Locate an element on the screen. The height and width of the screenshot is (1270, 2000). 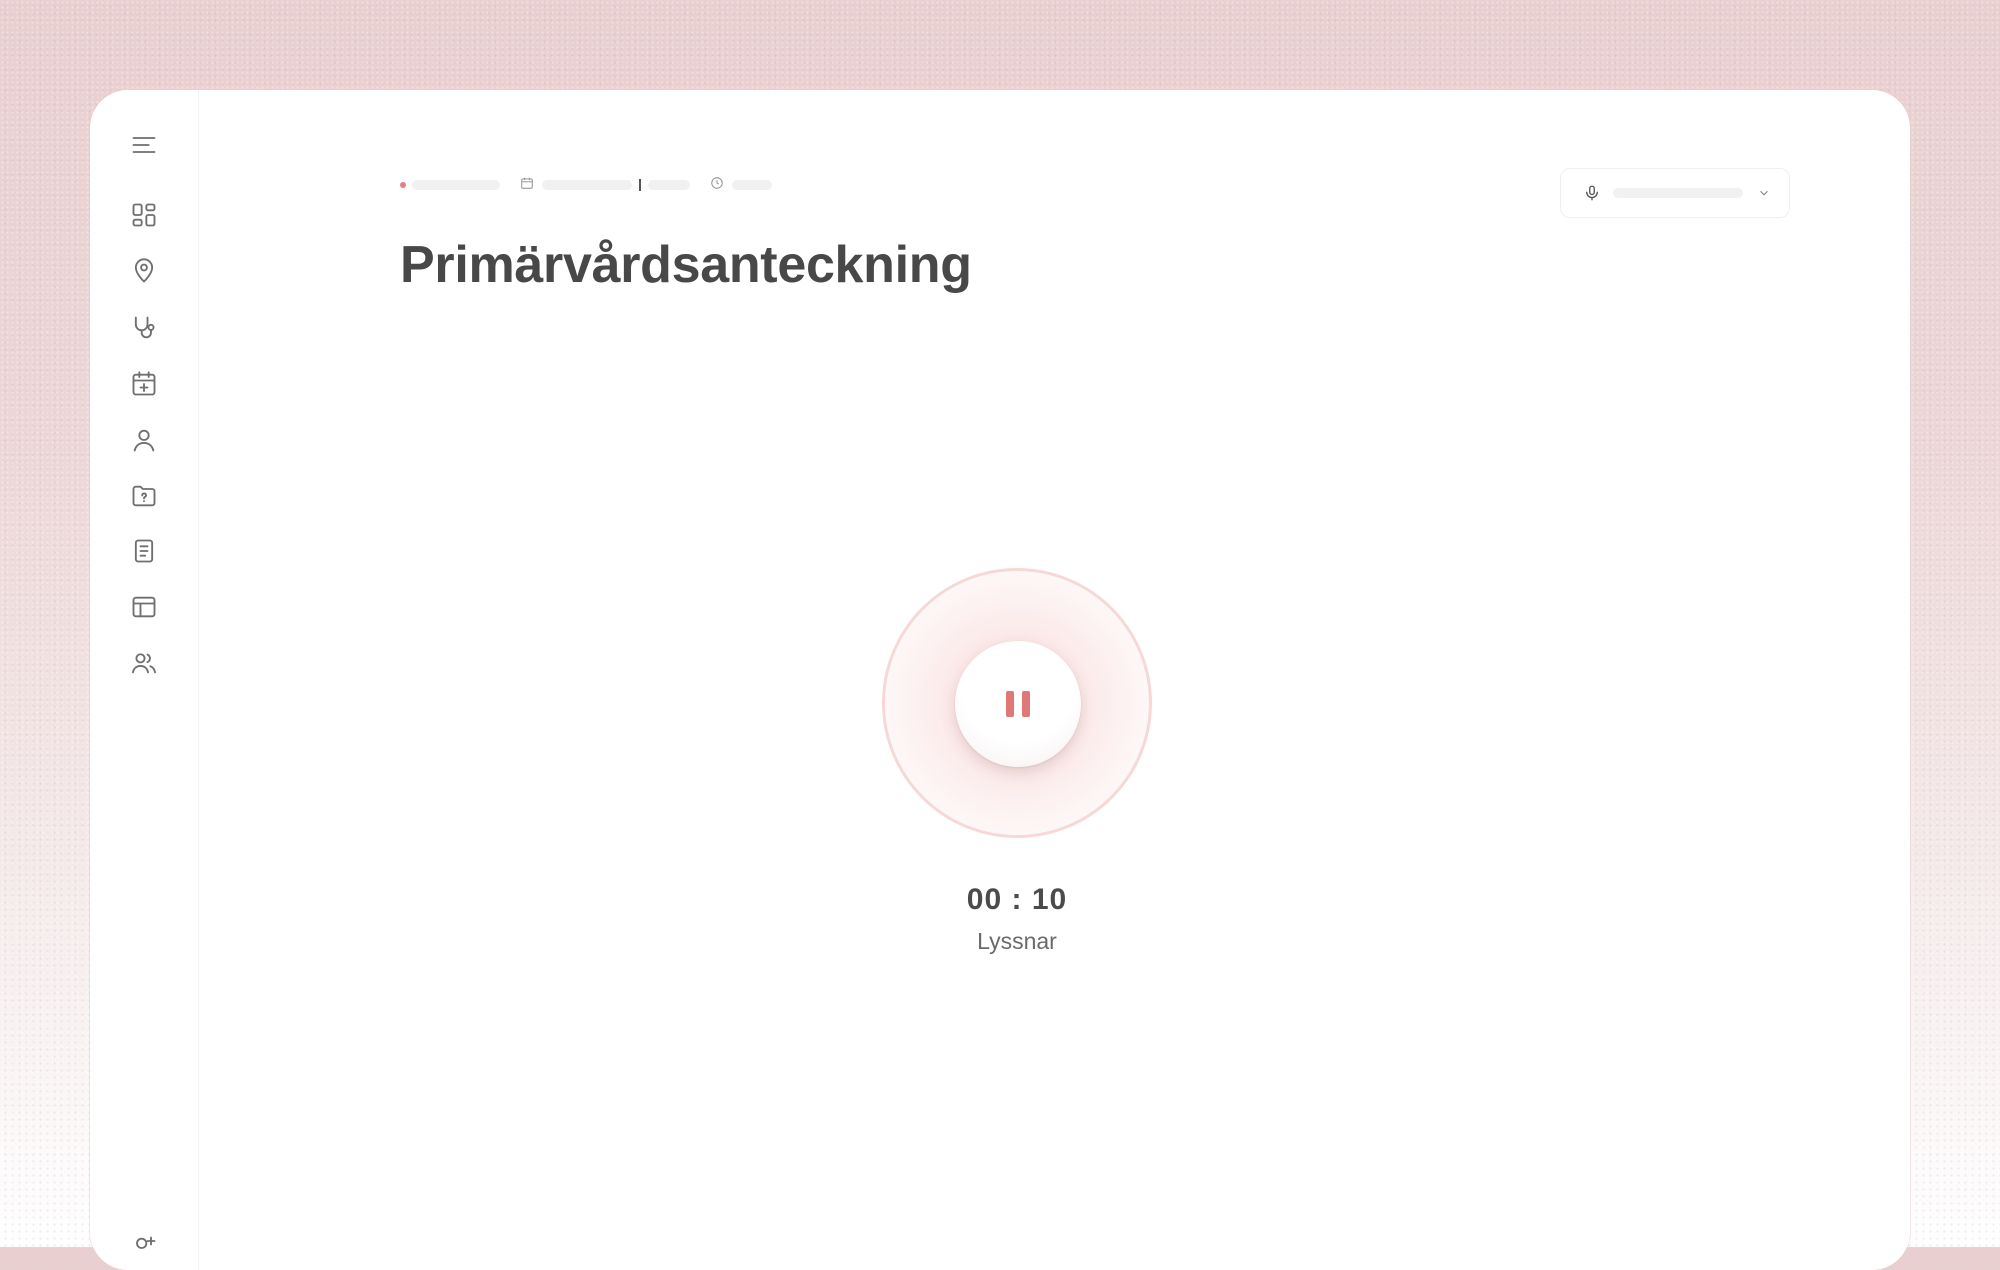
microphone-name-placeholder is located at coordinates (1678, 193).